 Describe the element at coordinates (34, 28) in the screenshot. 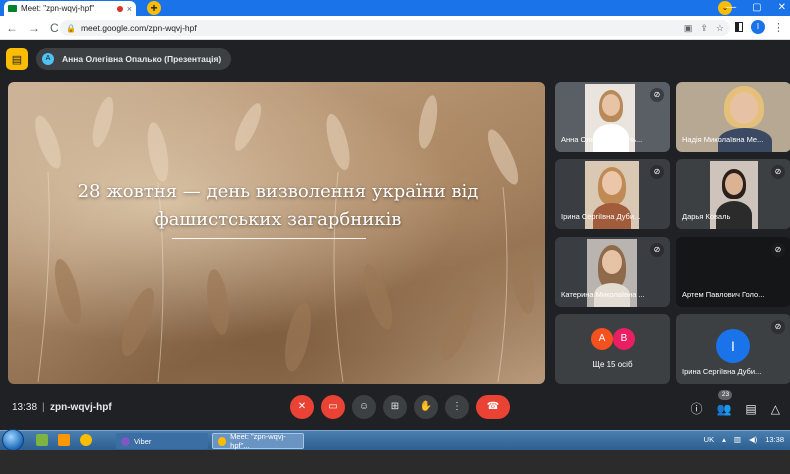

I see `forward-button: →` at that location.